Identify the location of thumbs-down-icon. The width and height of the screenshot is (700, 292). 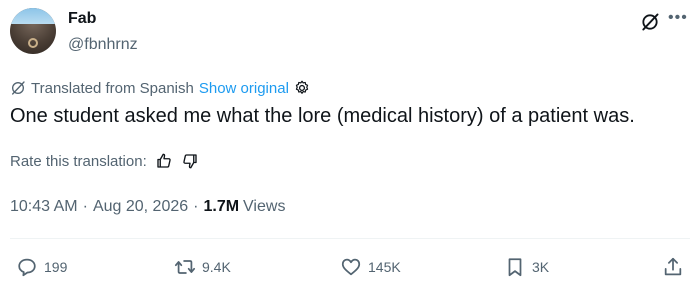
(190, 161).